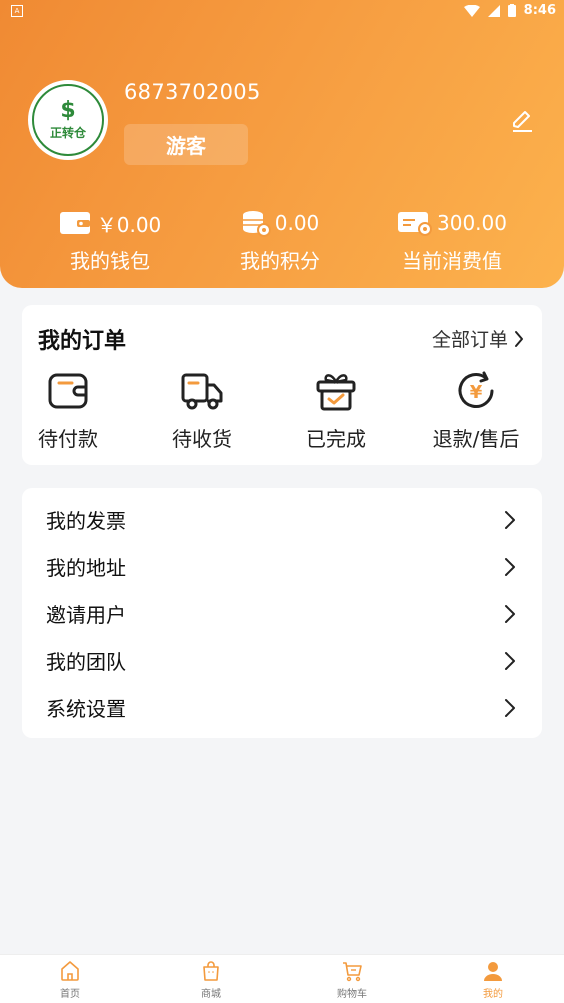 This screenshot has height=1003, width=564. Describe the element at coordinates (68, 410) in the screenshot. I see `order-pending-payment: 待付款` at that location.